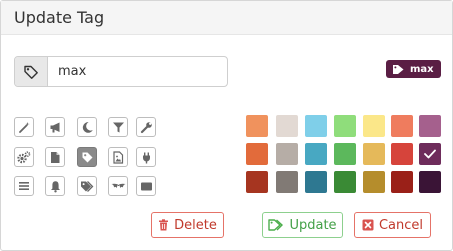  I want to click on icon-option-bullhorn, so click(55, 127).